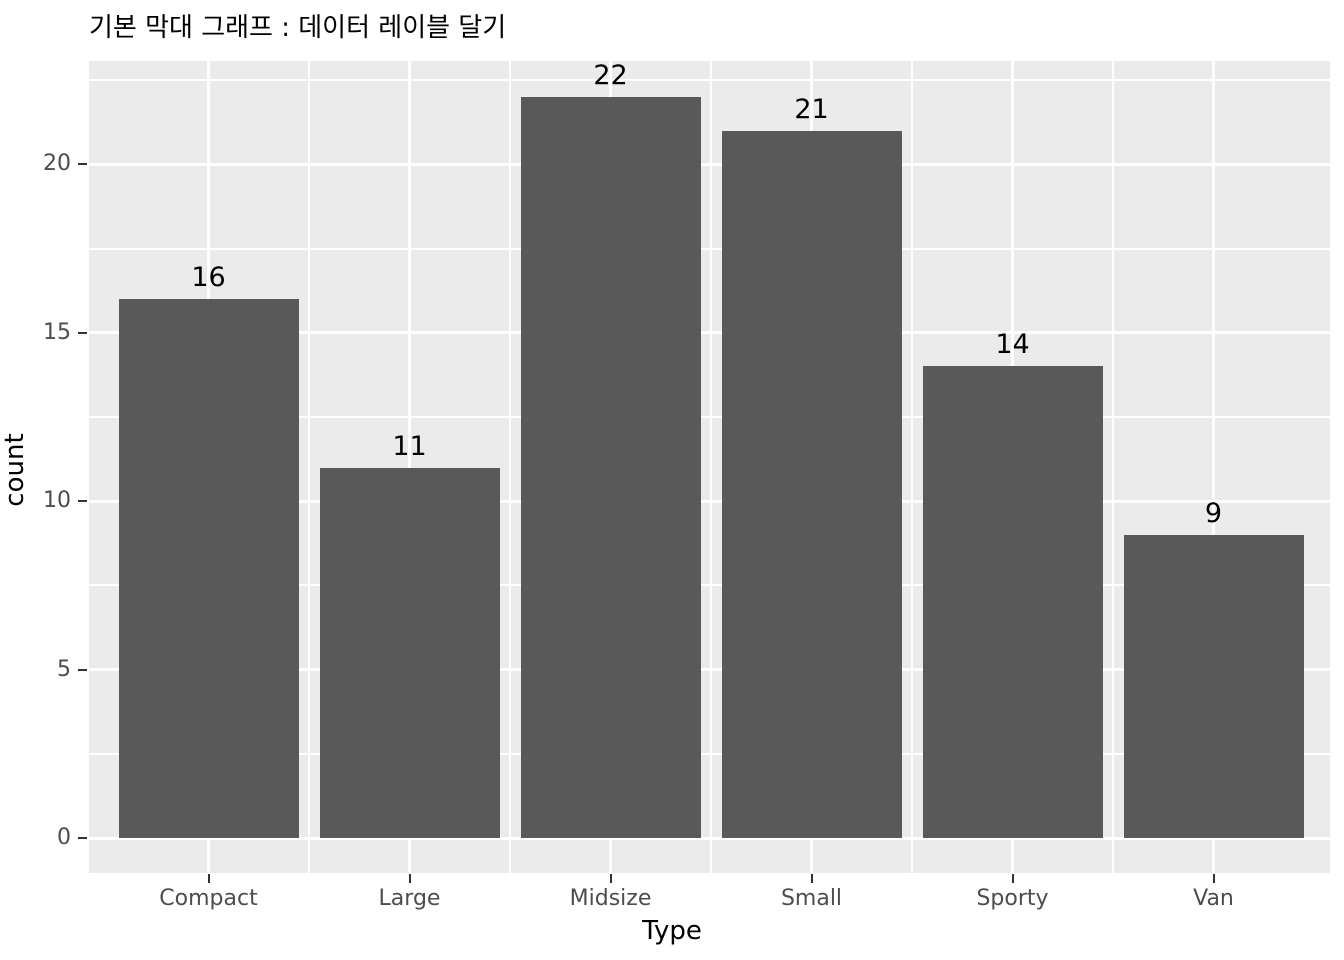 The width and height of the screenshot is (1344, 960). What do you see at coordinates (1213, 513) in the screenshot?
I see `bar-value-label: 9` at bounding box center [1213, 513].